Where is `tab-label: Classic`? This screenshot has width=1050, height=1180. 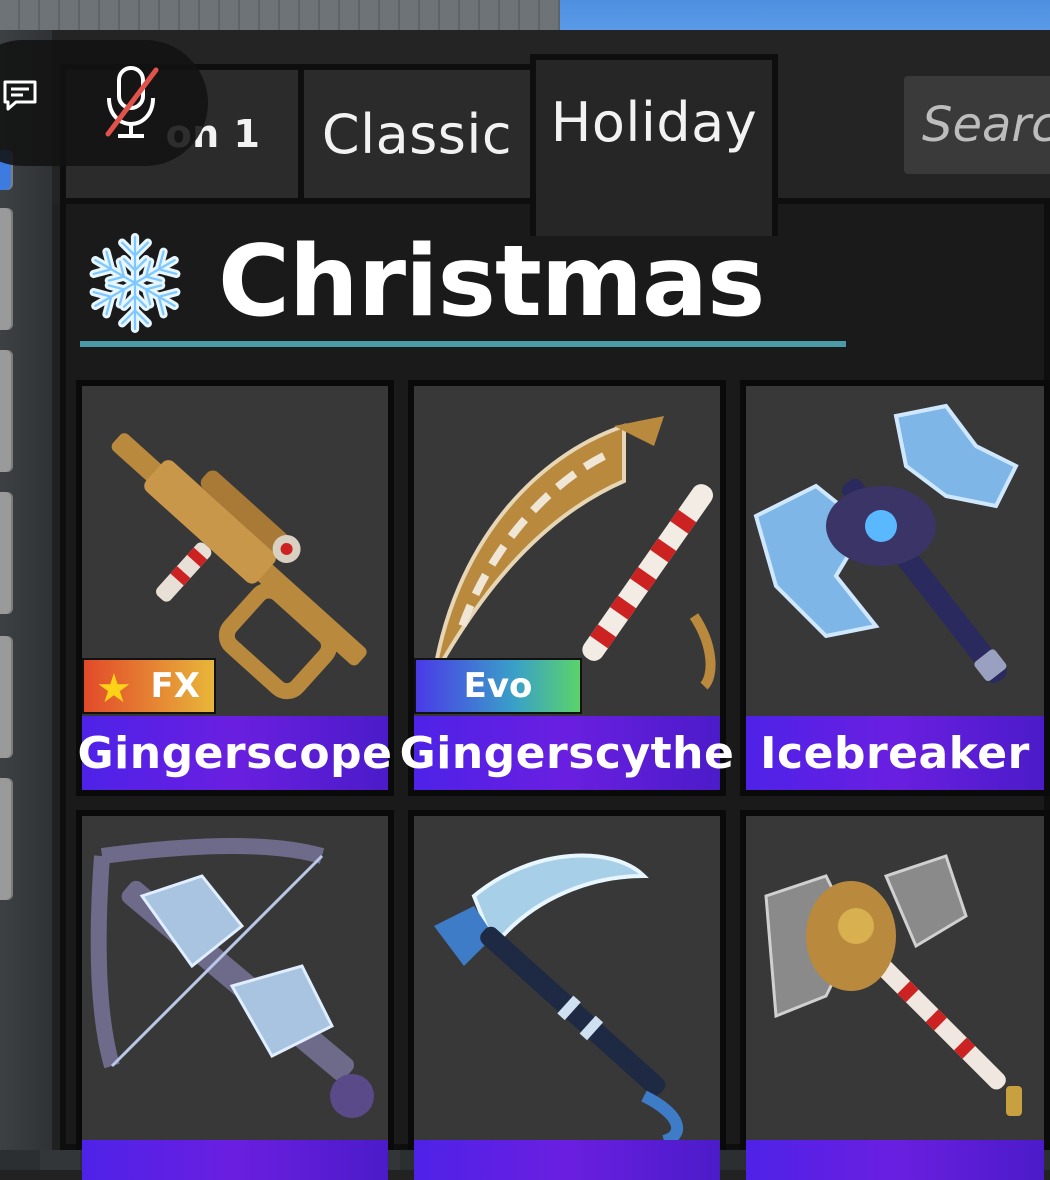
tab-label: Classic is located at coordinates (417, 134).